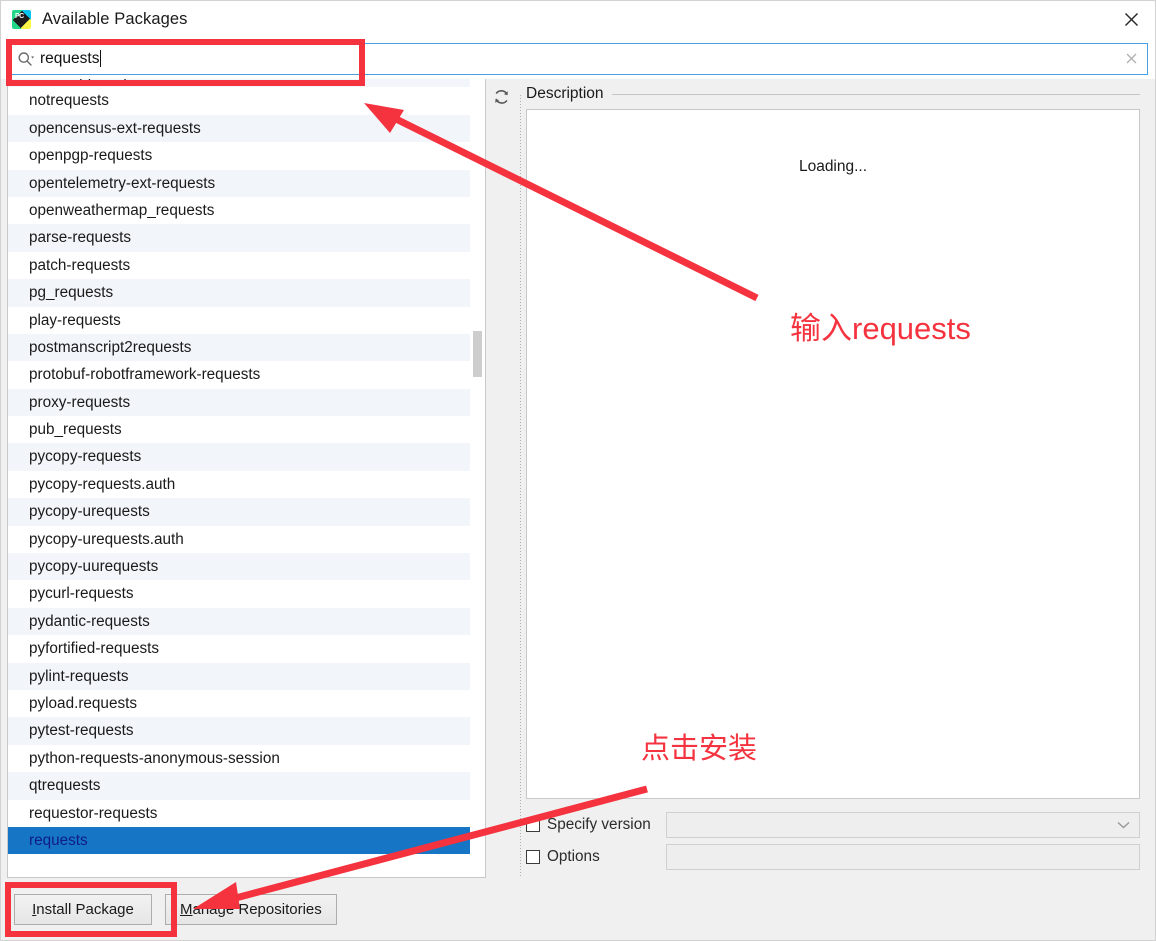  What do you see at coordinates (239, 539) in the screenshot?
I see `package-list-item: pycopy-urequests.auth` at bounding box center [239, 539].